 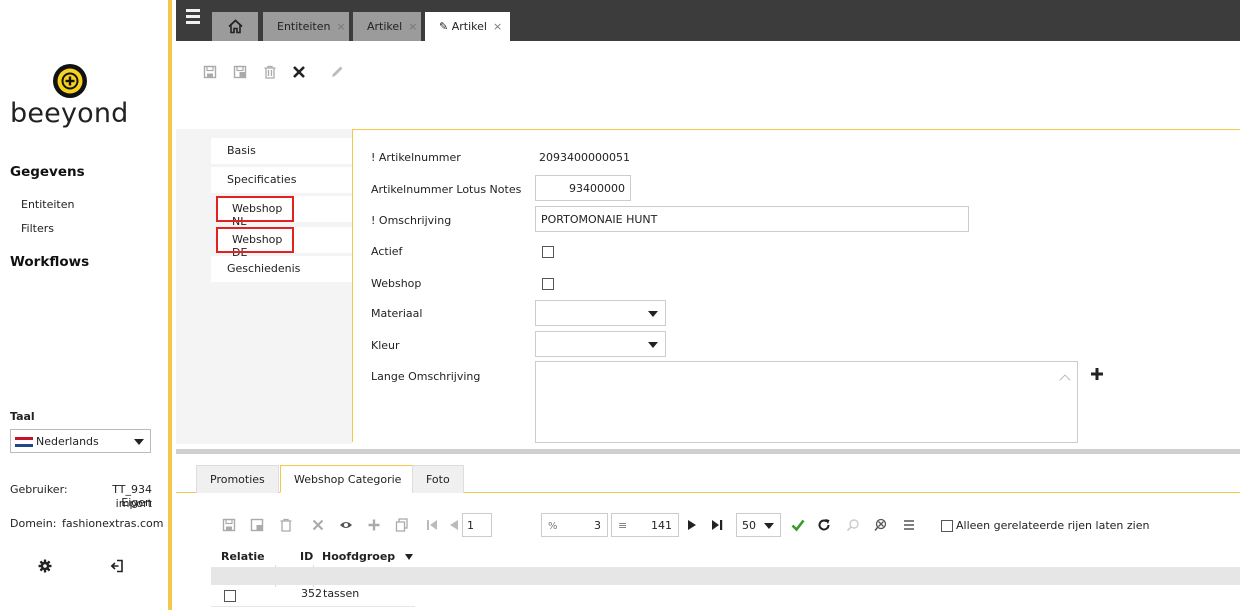 I want to click on omschrijving-label: ! Omschrijving, so click(x=411, y=220).